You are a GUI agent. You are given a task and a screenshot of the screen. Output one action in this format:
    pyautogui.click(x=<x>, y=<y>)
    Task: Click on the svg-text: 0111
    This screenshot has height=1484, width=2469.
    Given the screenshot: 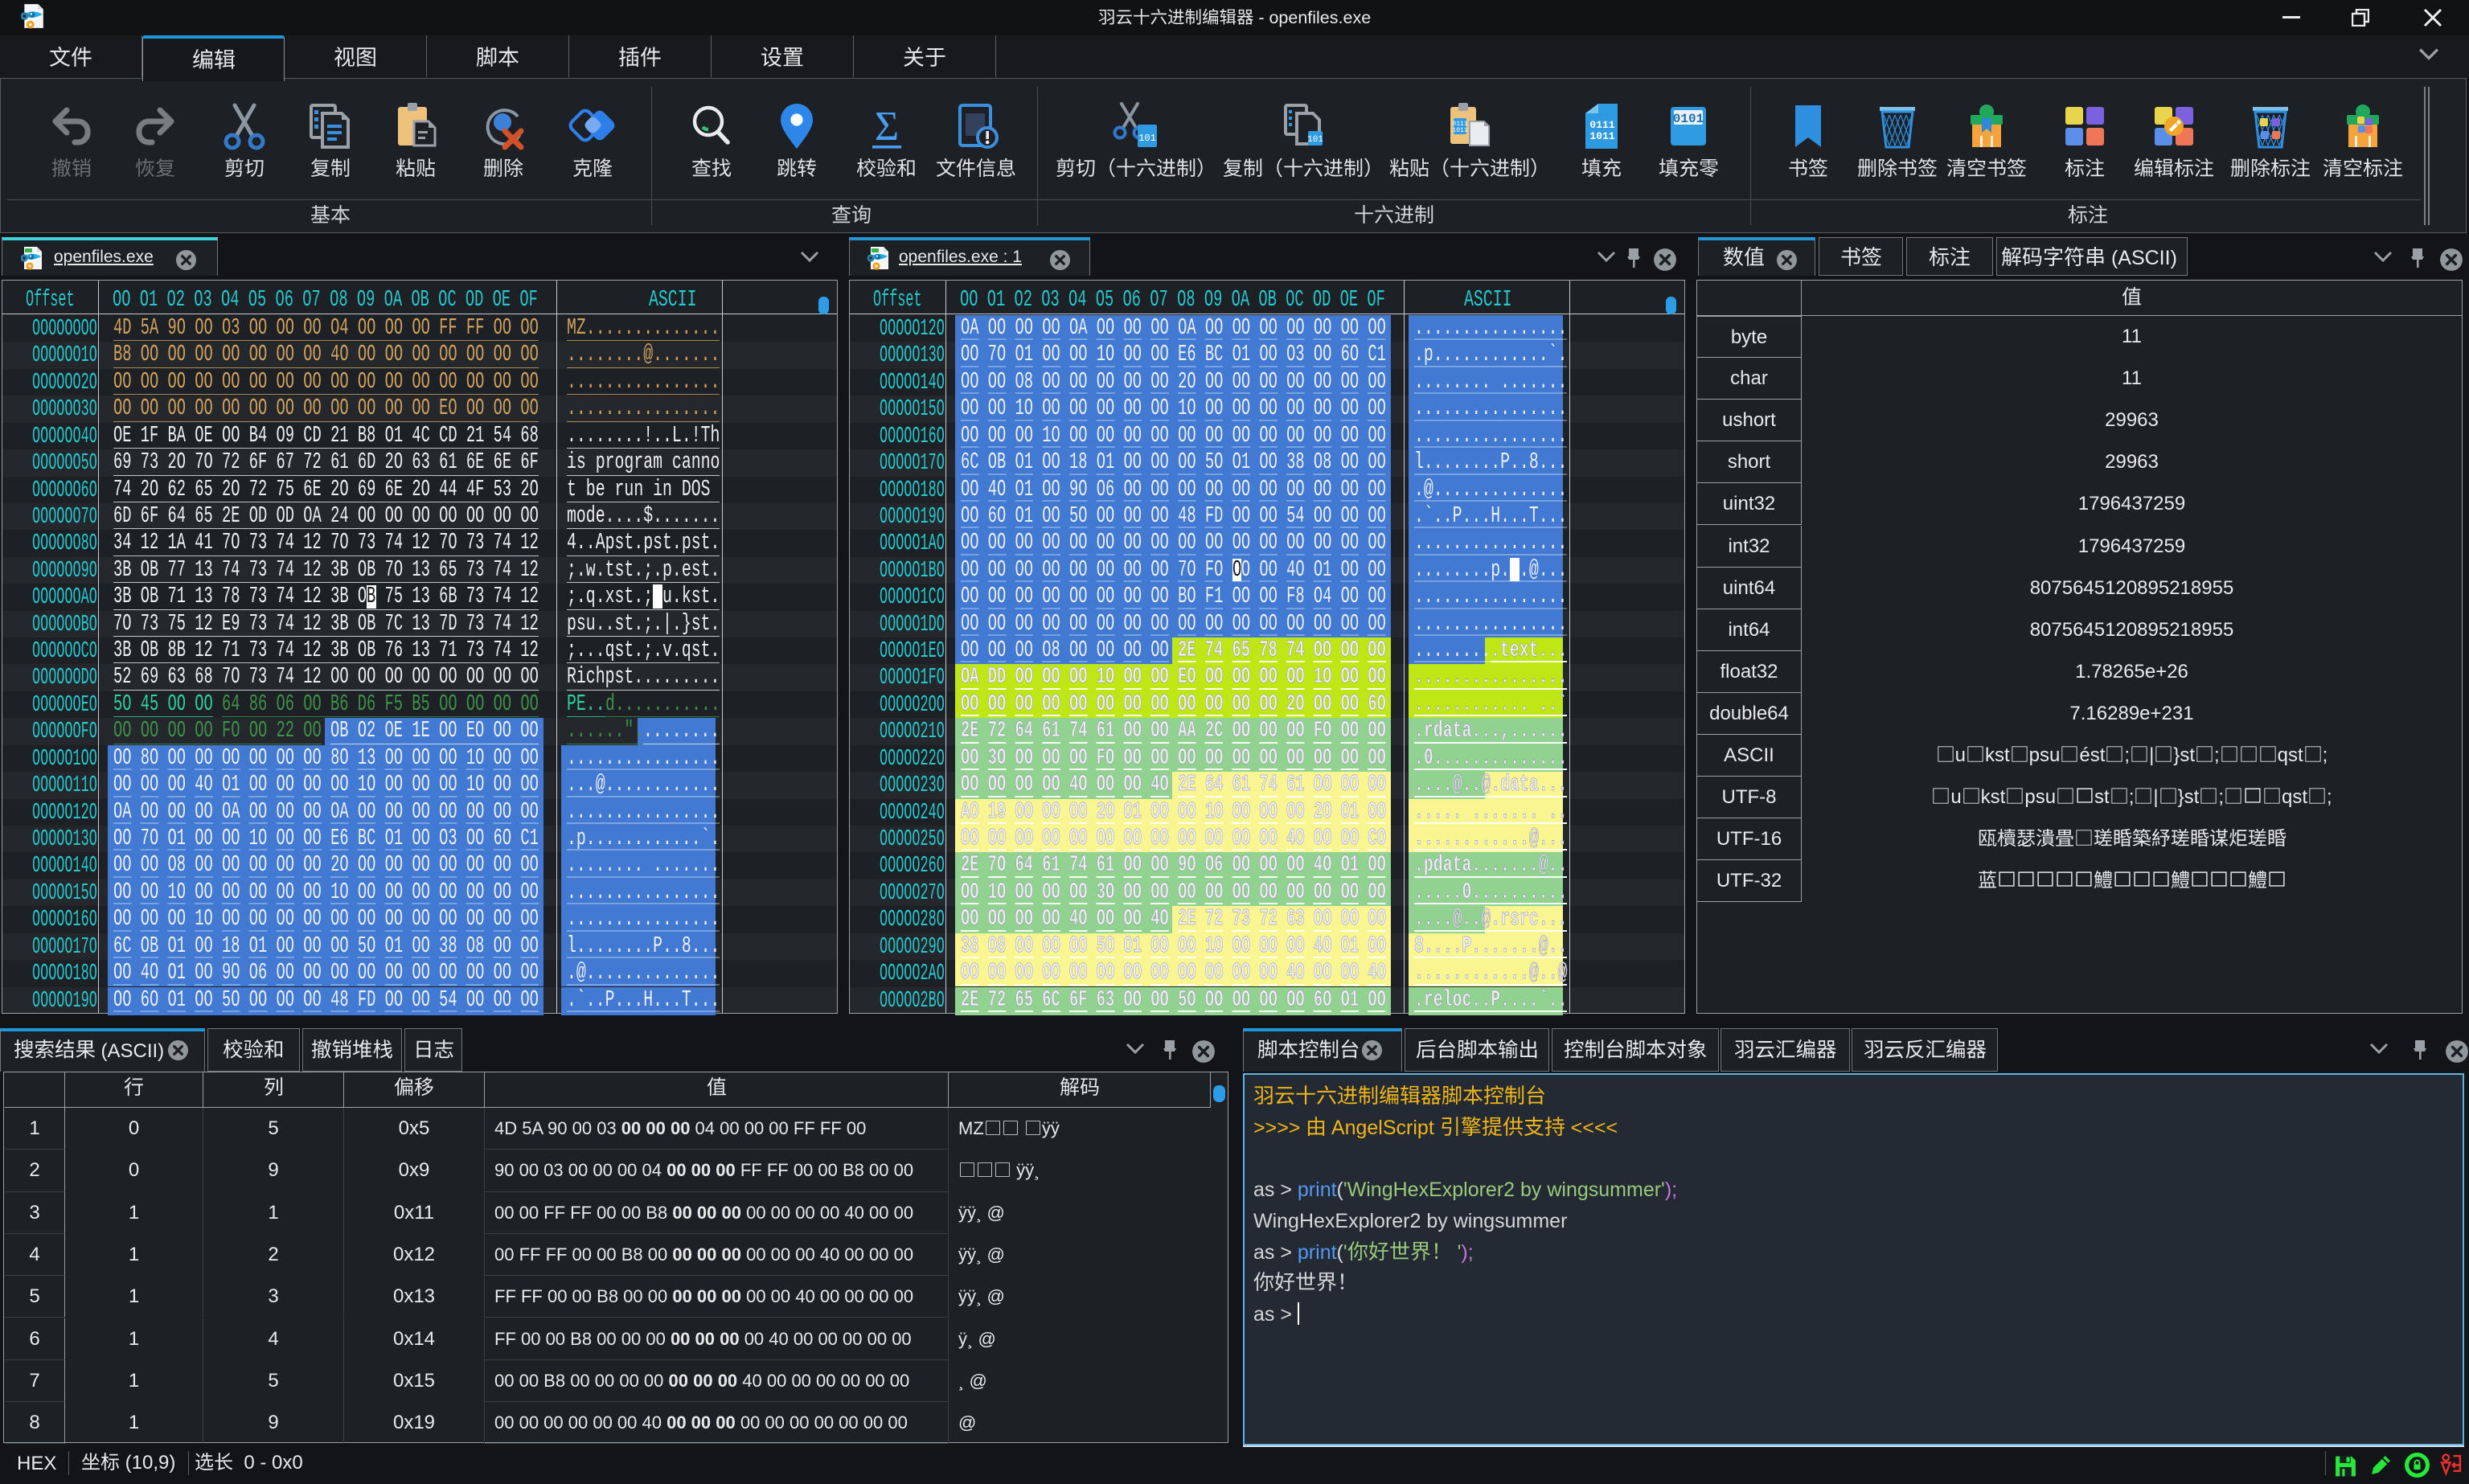 What is the action you would take?
    pyautogui.click(x=1601, y=125)
    